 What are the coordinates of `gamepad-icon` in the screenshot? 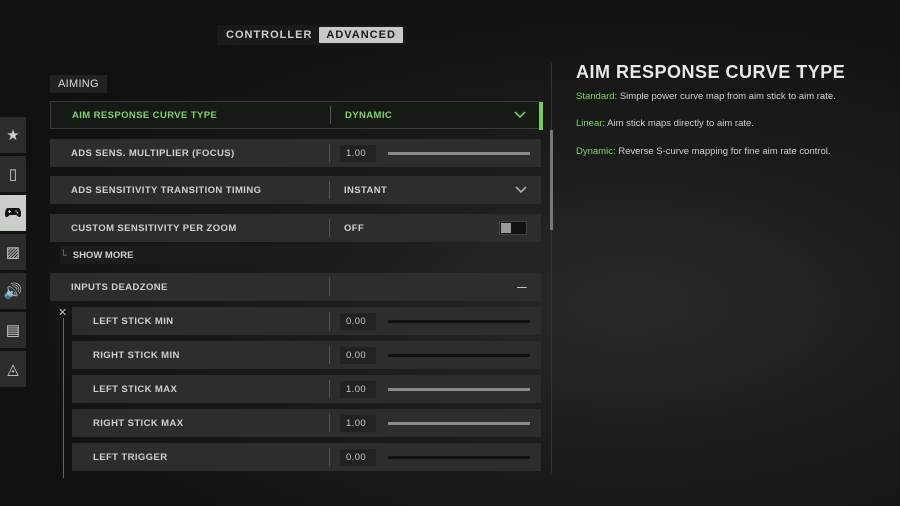 It's located at (13, 213).